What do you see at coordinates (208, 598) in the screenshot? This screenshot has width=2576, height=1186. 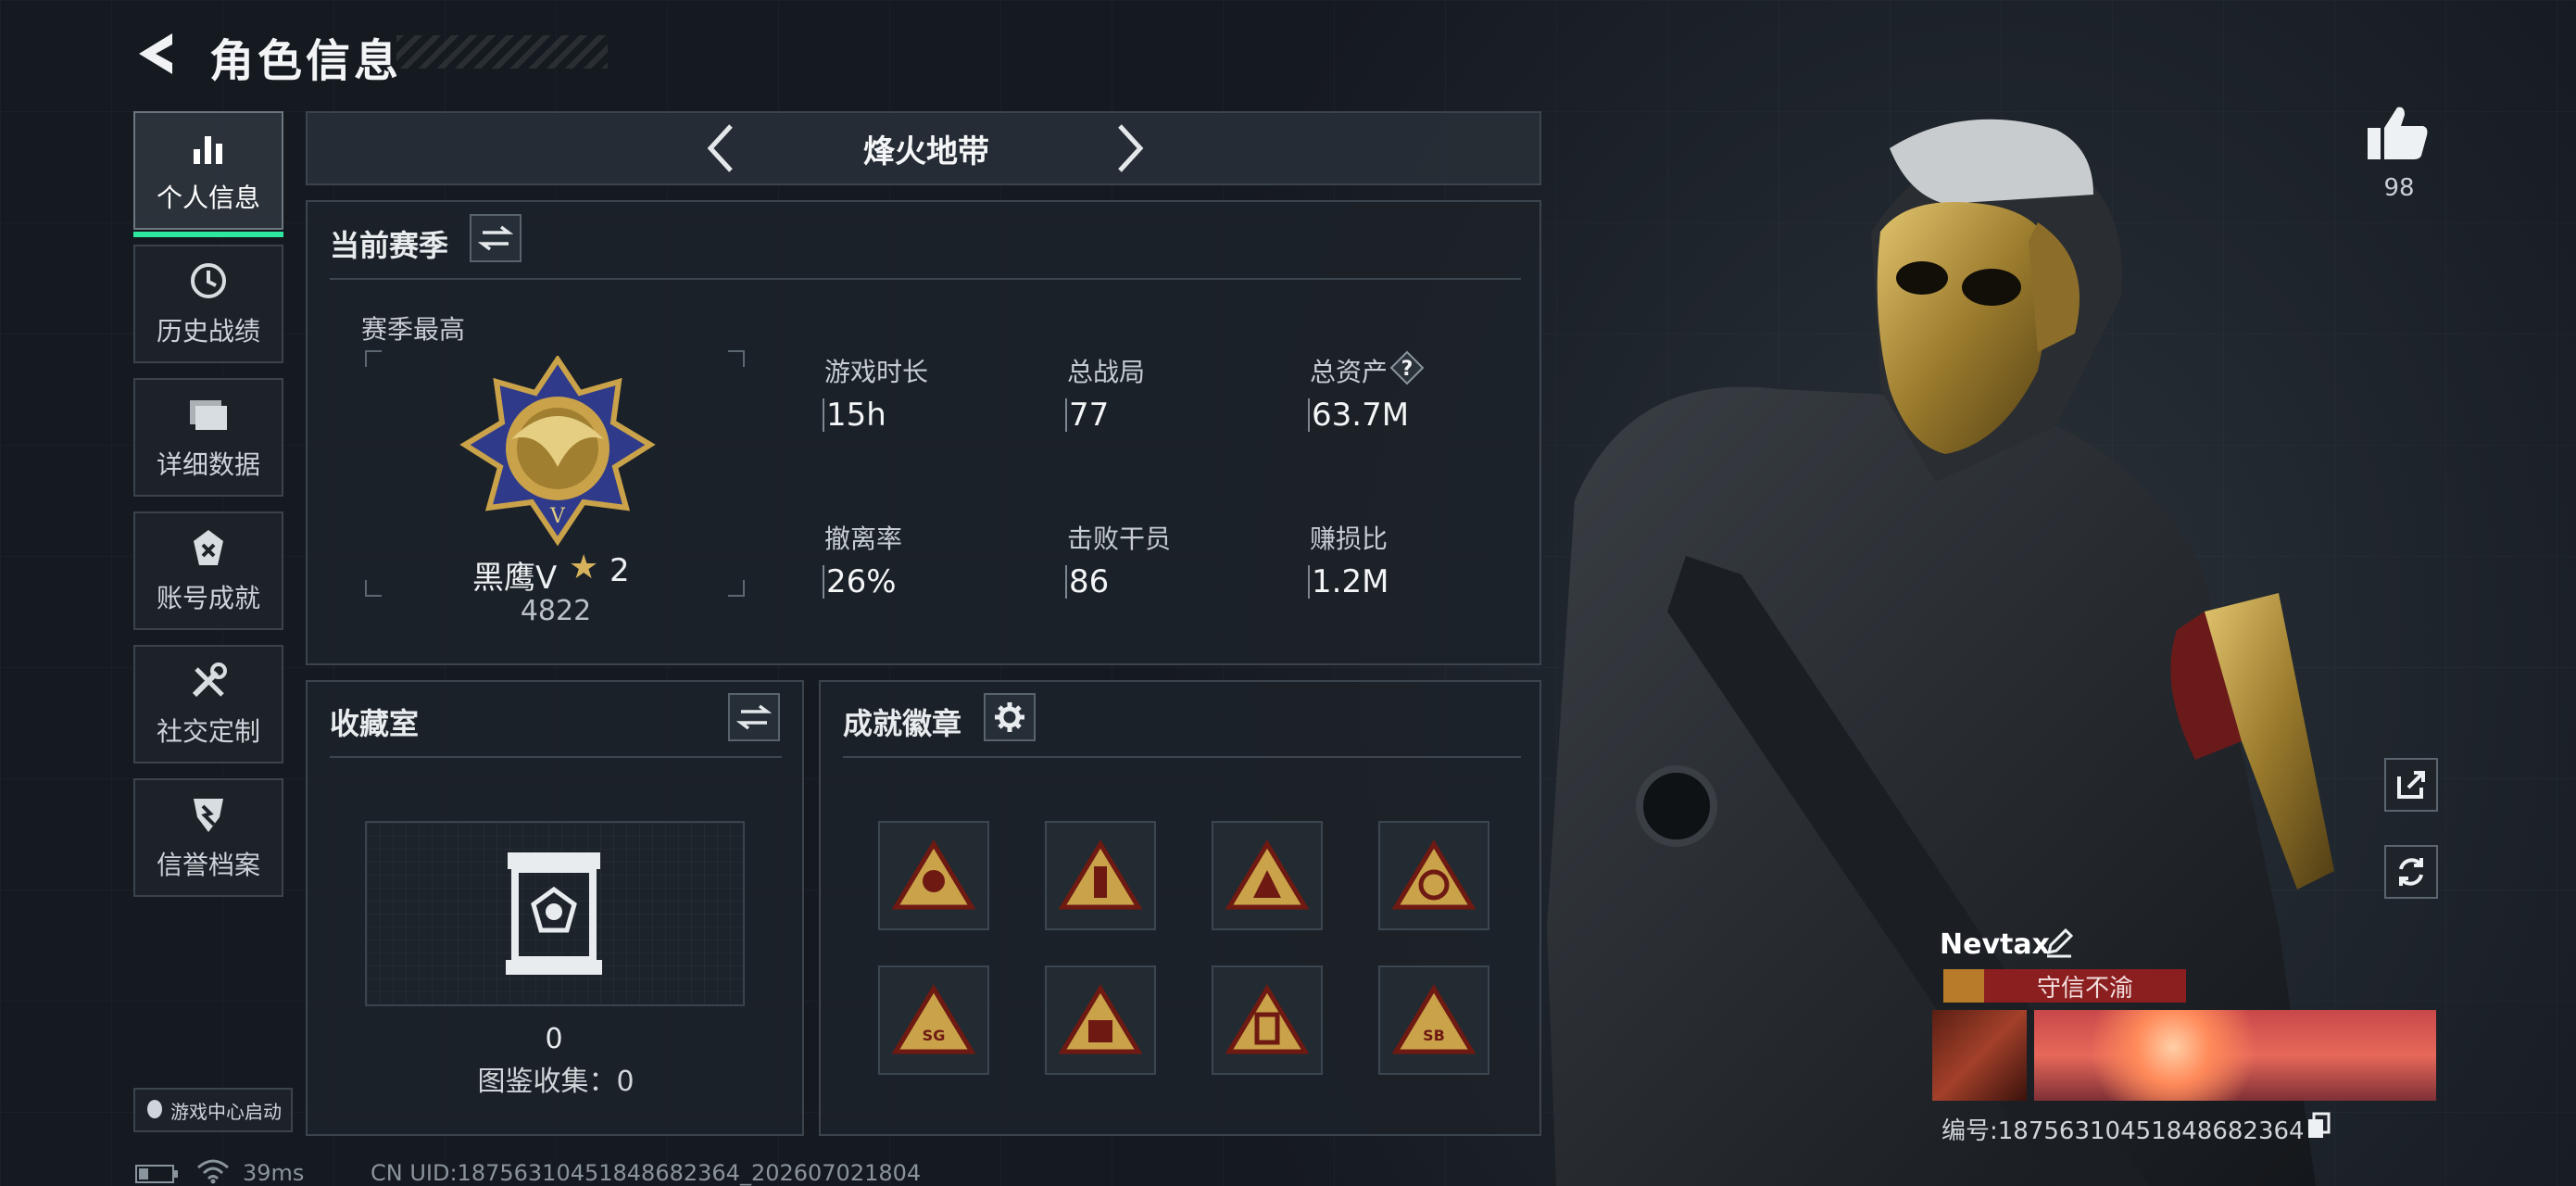 I see `sidebar-item-label: 账号成就` at bounding box center [208, 598].